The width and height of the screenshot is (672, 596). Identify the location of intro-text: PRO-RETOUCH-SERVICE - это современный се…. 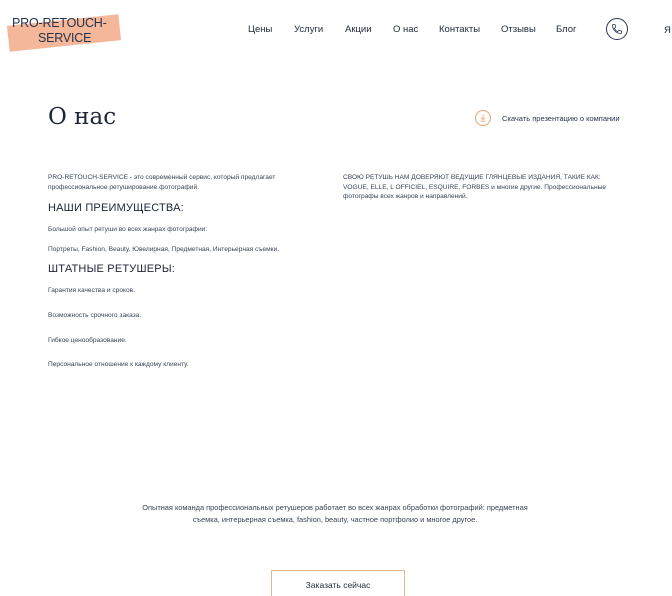
(162, 182).